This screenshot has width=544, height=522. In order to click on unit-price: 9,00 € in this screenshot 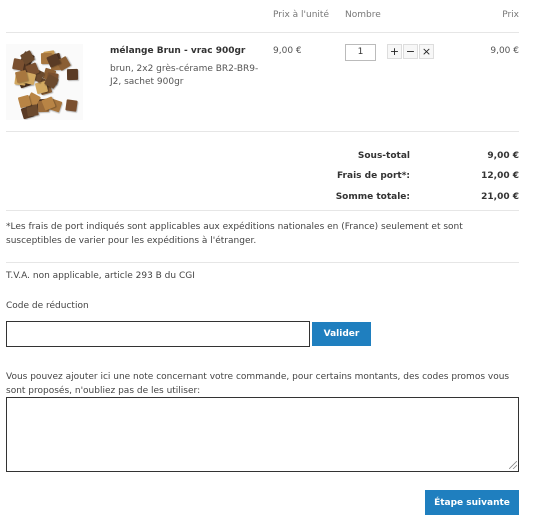, I will do `click(287, 51)`.